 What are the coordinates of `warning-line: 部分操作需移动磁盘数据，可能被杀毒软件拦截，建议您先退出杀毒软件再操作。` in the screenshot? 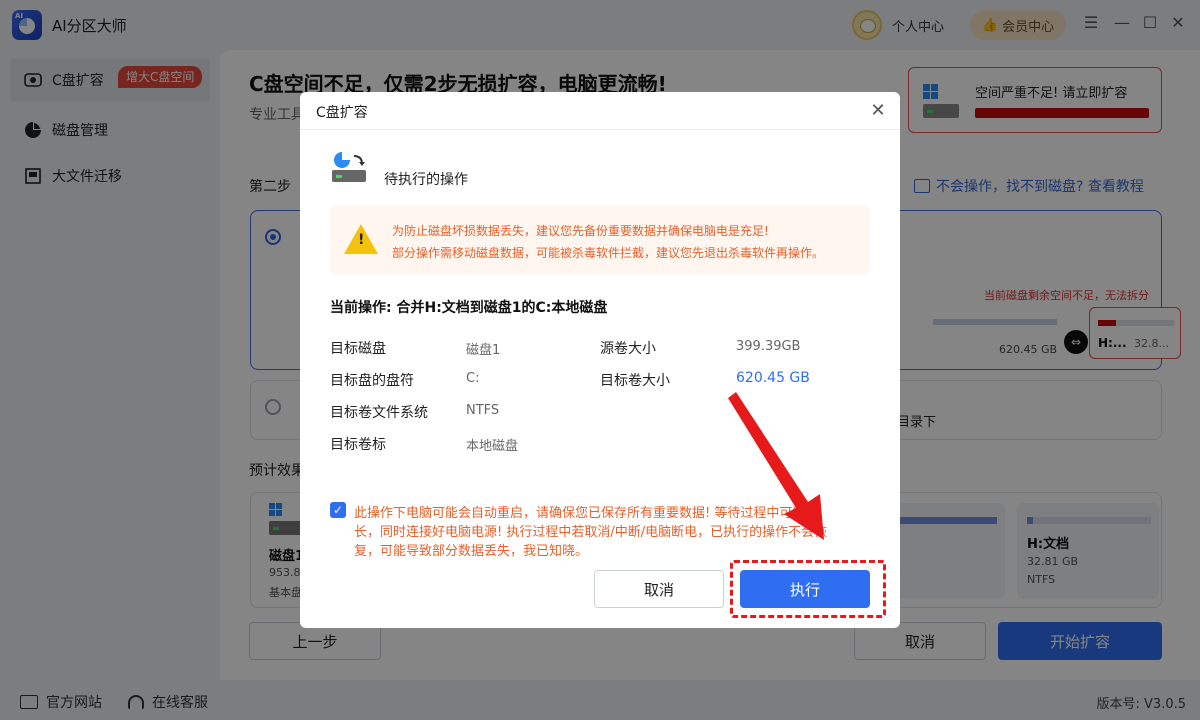 It's located at (608, 253).